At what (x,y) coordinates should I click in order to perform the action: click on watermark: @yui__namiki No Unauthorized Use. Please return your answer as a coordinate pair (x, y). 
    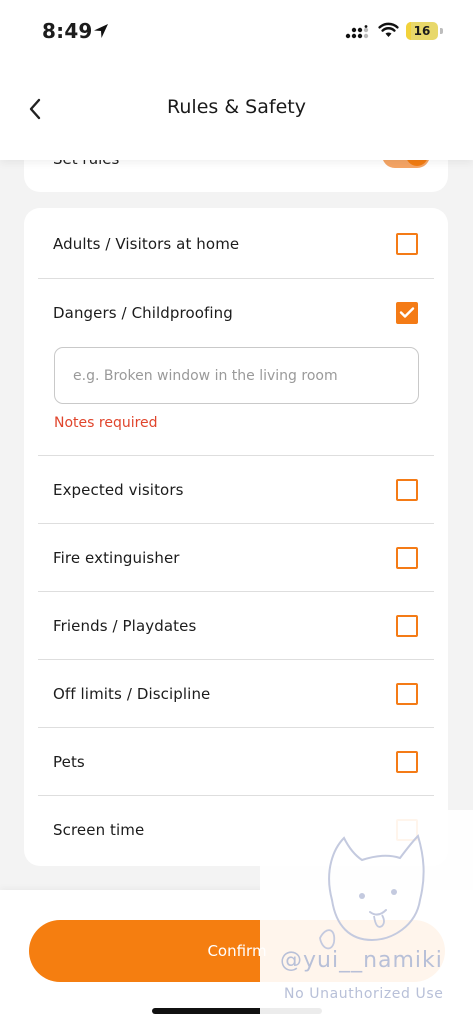
    Looking at the image, I should click on (366, 917).